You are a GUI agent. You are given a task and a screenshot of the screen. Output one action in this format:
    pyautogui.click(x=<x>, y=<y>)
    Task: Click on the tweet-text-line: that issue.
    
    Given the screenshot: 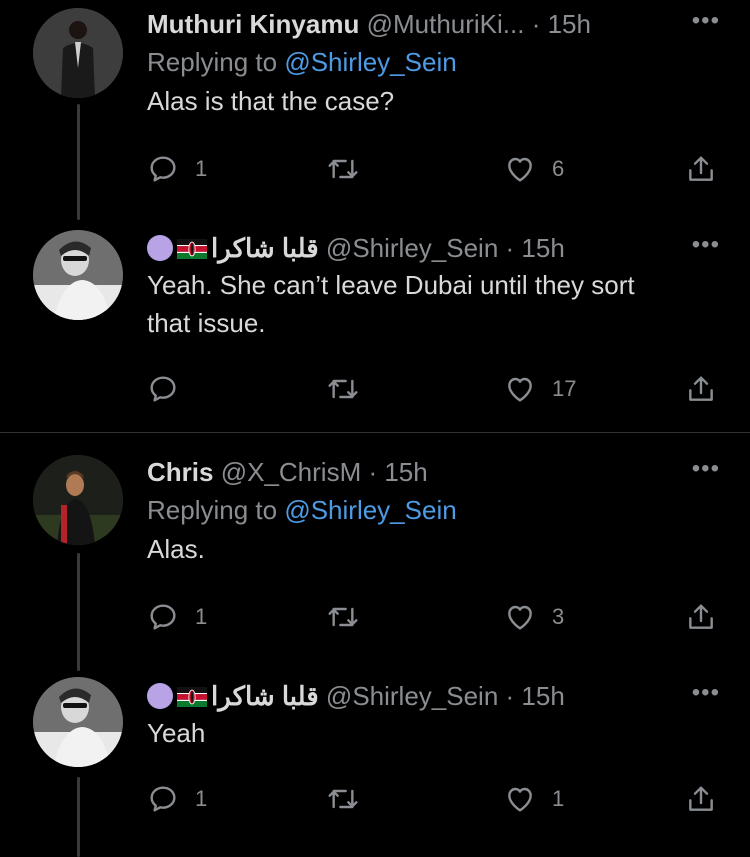 What is the action you would take?
    pyautogui.click(x=206, y=323)
    